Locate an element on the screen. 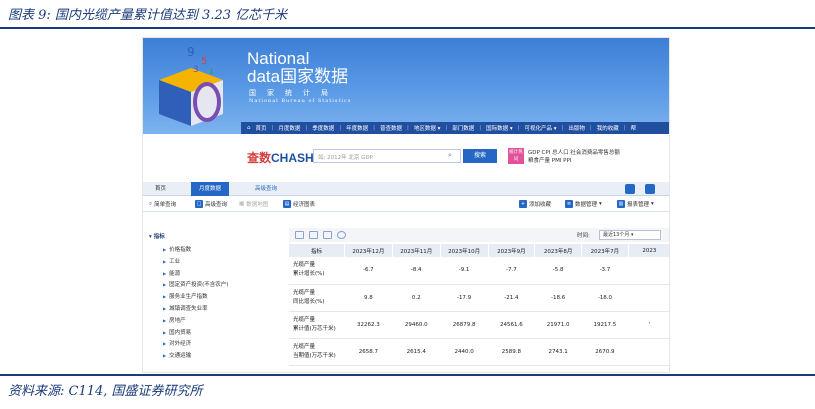 The image size is (815, 409). column-header: 2023年7月 is located at coordinates (605, 250).